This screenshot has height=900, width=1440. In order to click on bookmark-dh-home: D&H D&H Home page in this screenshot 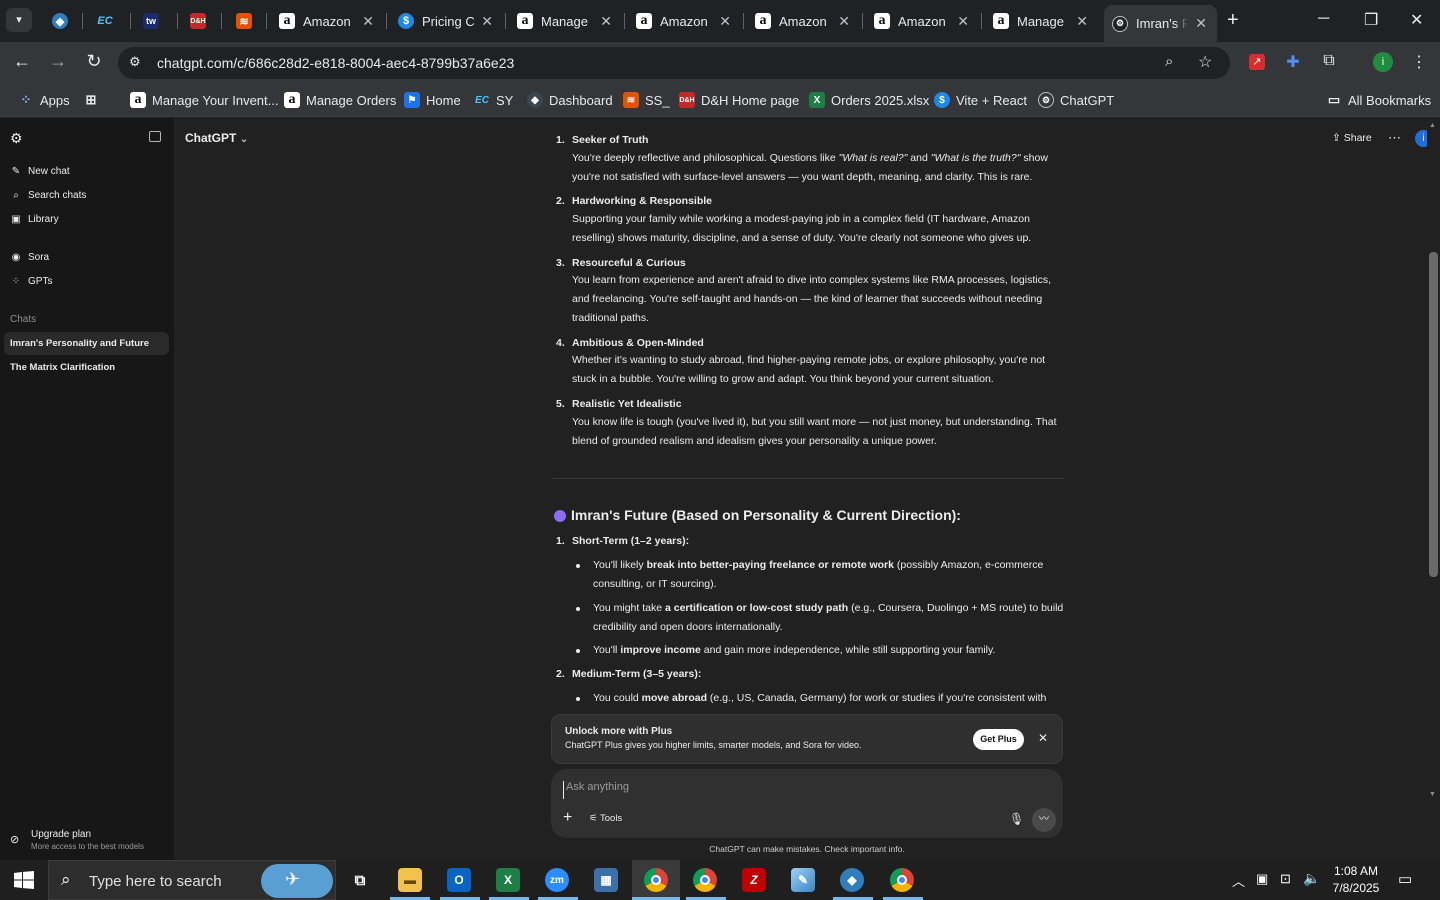, I will do `click(739, 100)`.